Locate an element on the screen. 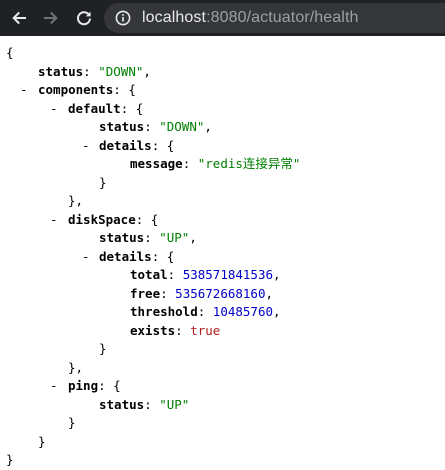 This screenshot has height=470, width=445. forward-button is located at coordinates (51, 18).